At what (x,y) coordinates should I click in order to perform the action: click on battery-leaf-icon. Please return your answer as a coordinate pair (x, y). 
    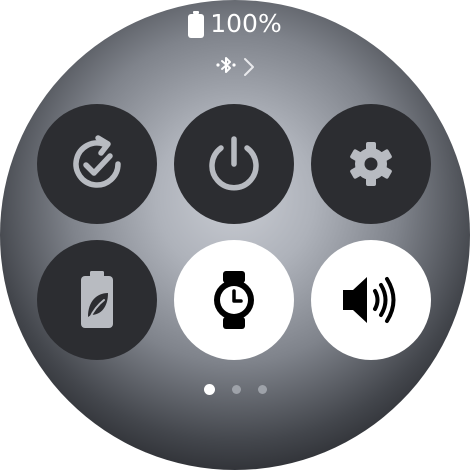
    Looking at the image, I should click on (97, 300).